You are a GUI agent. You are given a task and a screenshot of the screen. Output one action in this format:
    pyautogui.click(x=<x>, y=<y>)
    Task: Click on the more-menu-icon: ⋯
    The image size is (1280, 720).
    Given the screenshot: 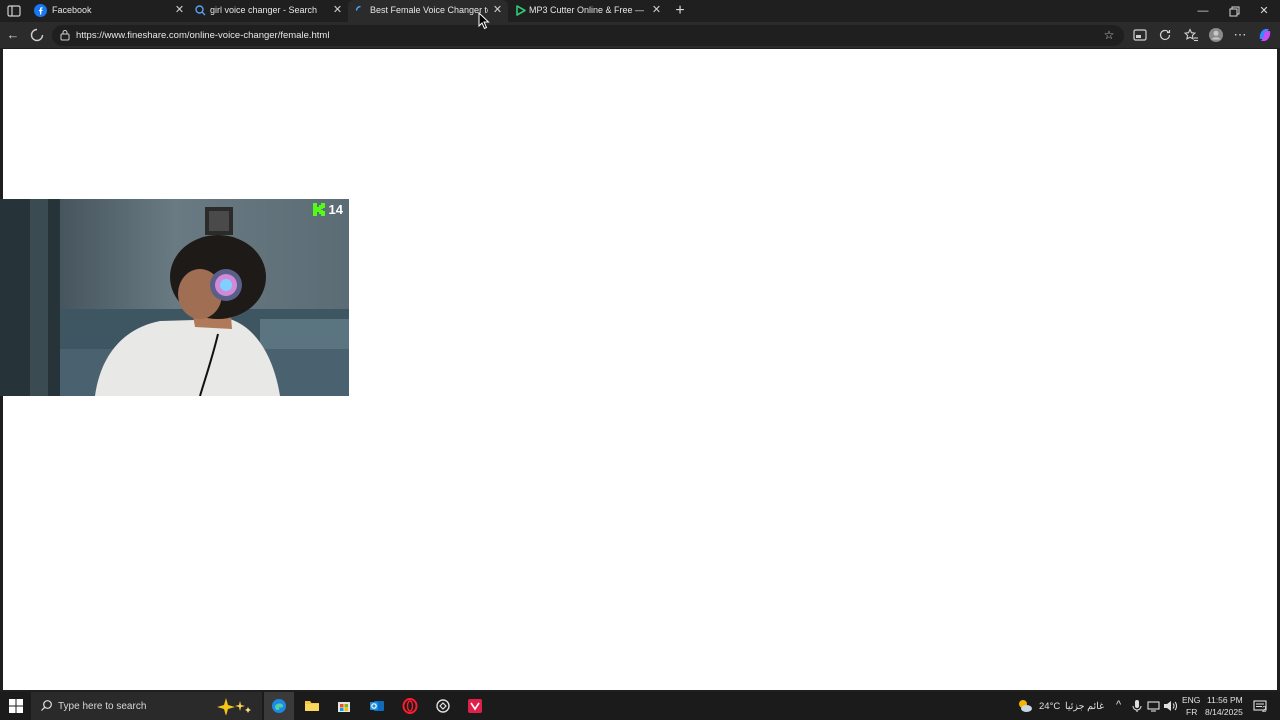 What is the action you would take?
    pyautogui.click(x=1240, y=35)
    